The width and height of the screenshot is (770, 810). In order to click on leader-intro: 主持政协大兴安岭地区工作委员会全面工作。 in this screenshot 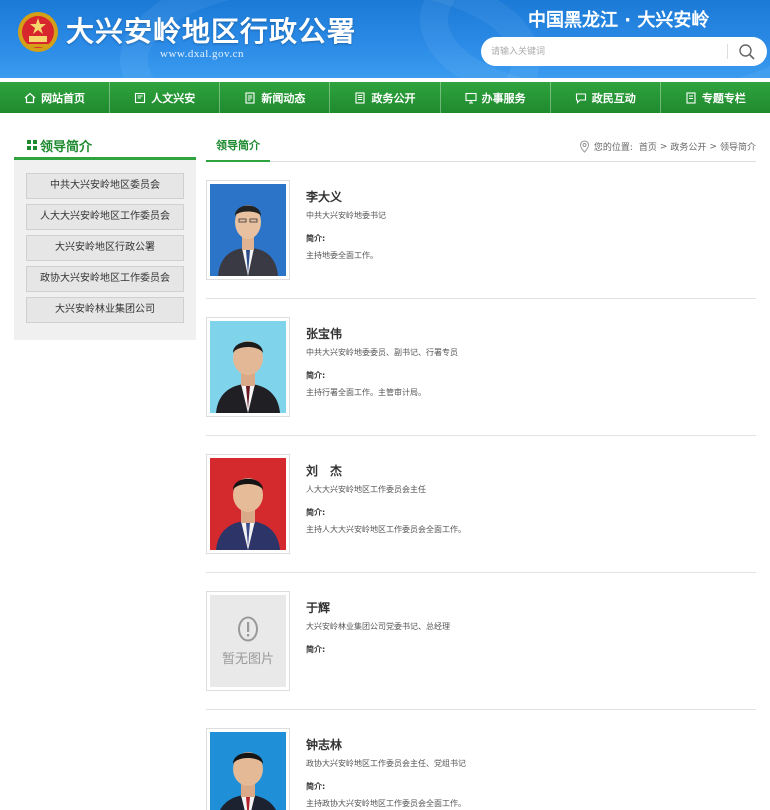, I will do `click(386, 803)`.